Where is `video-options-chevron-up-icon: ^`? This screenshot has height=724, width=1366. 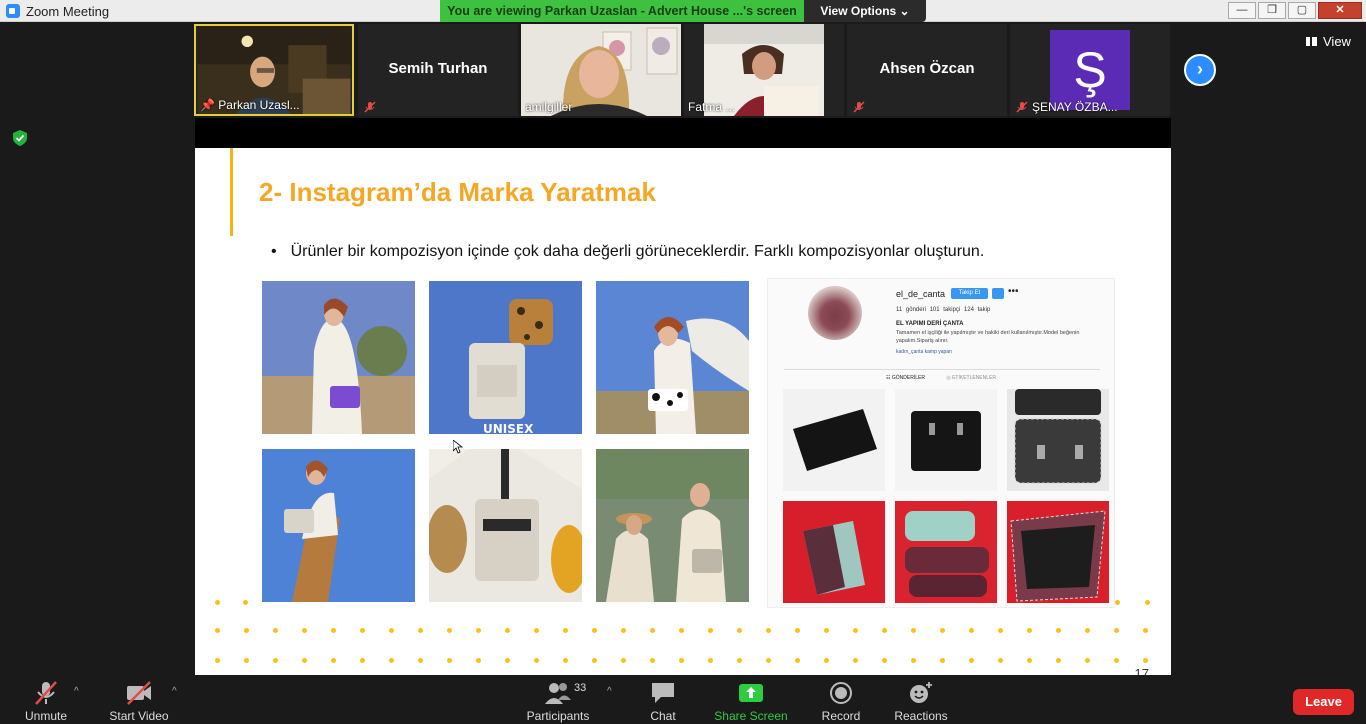 video-options-chevron-up-icon: ^ is located at coordinates (174, 691).